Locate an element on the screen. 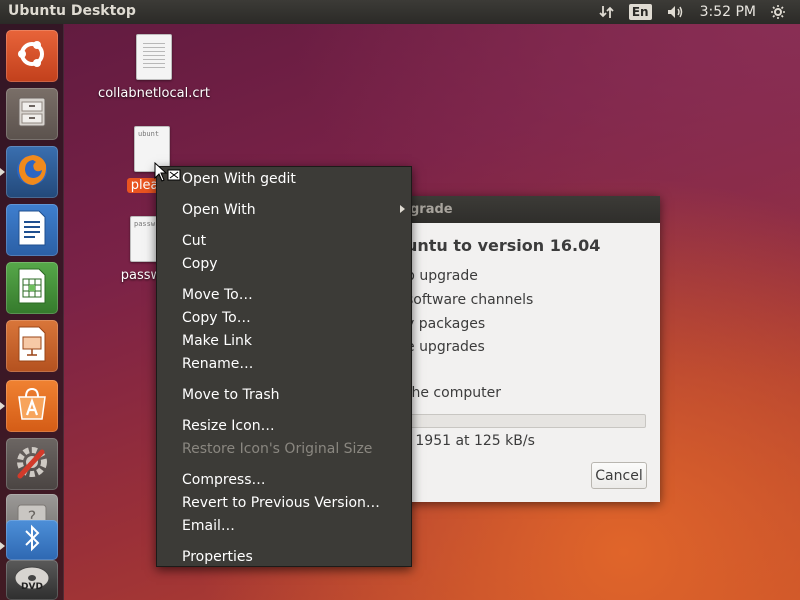  launcher-dvd: DVD is located at coordinates (32, 580).